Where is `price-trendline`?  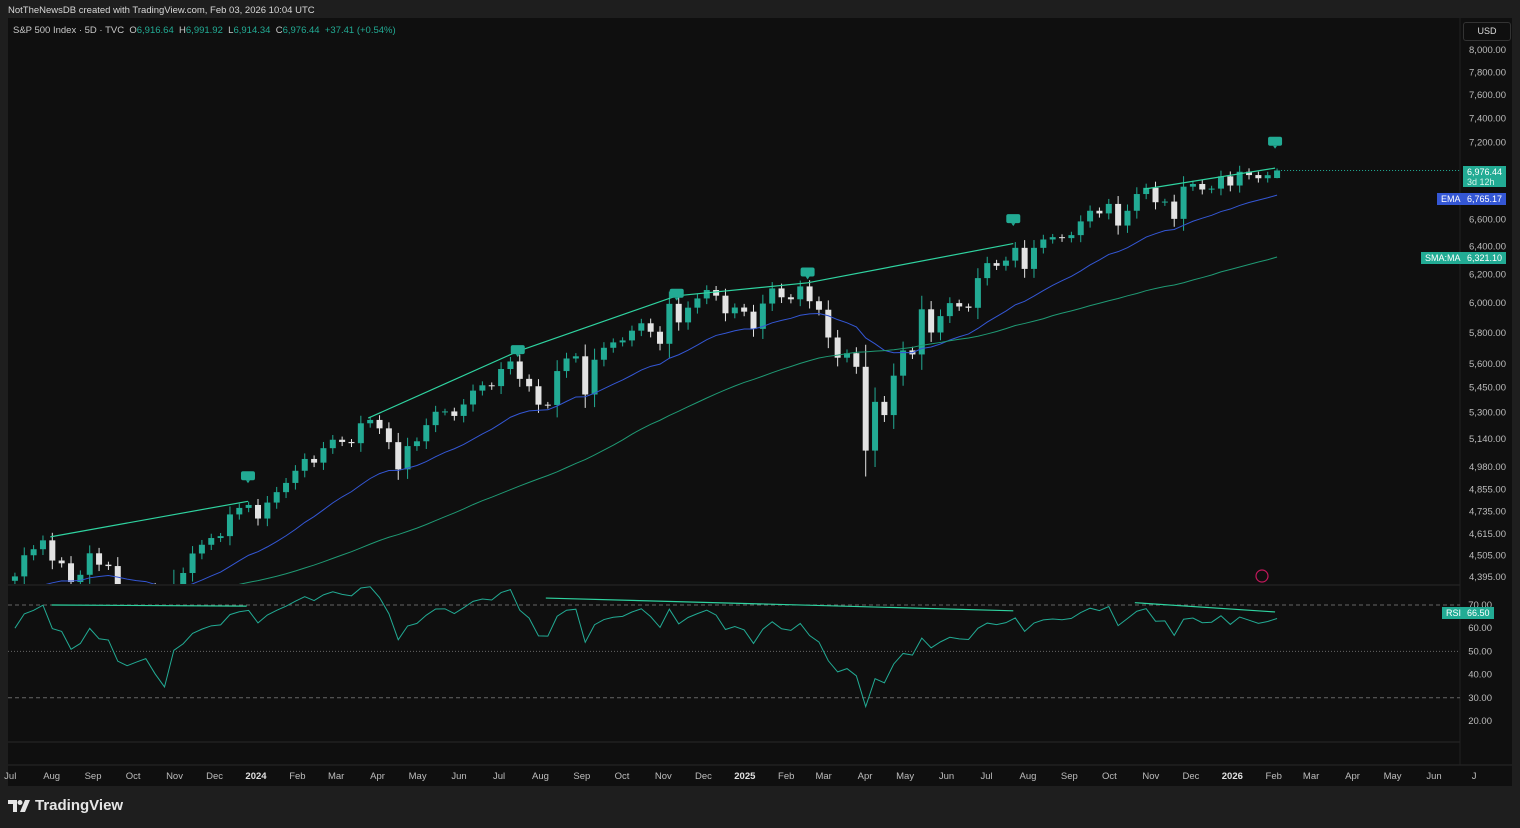
price-trendline is located at coordinates (1210, 178).